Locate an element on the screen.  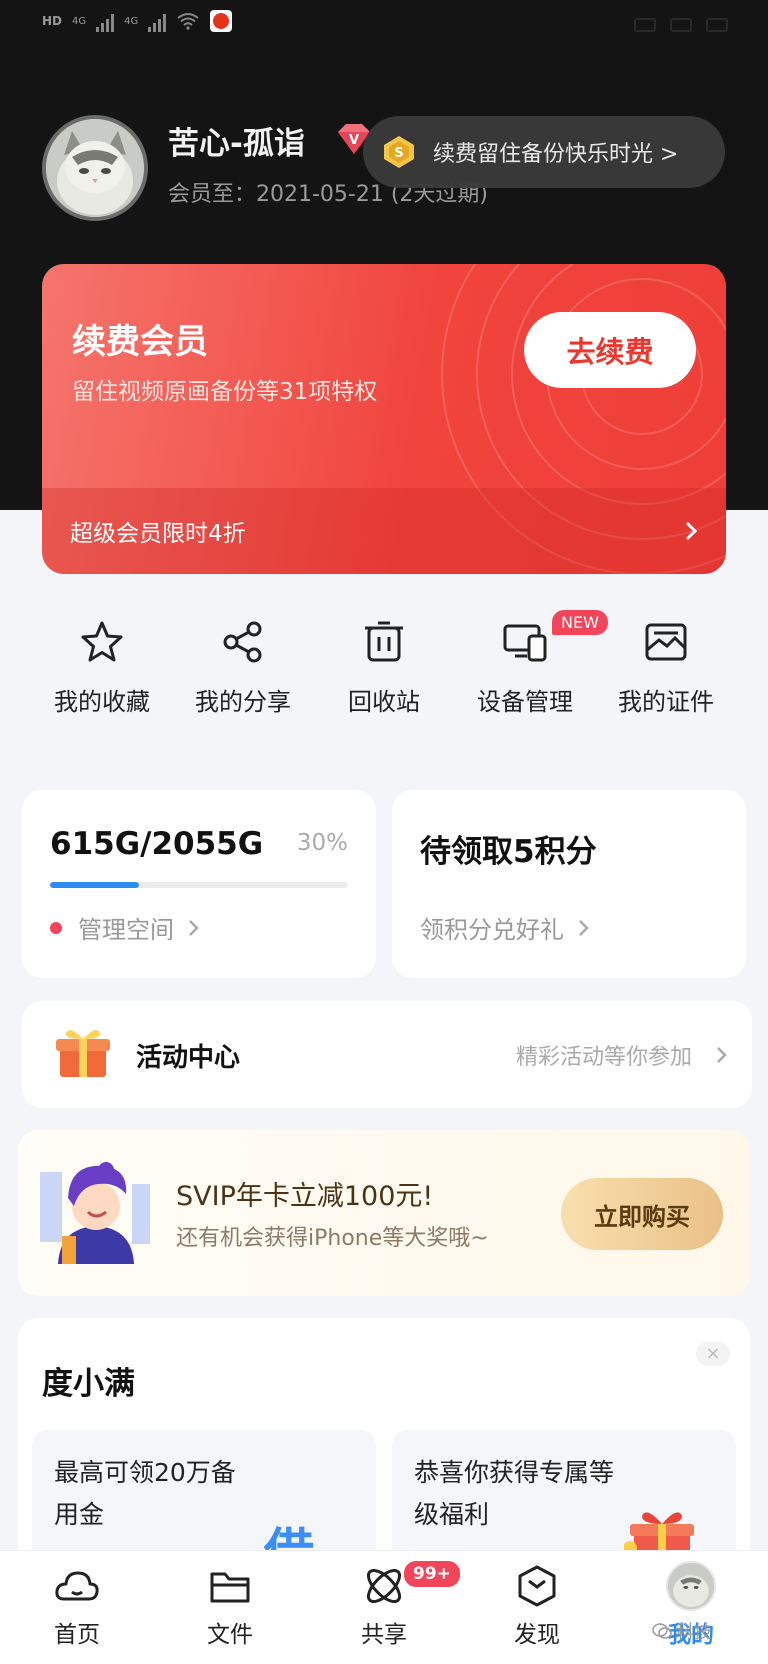
svg-text: S is located at coordinates (398, 153).